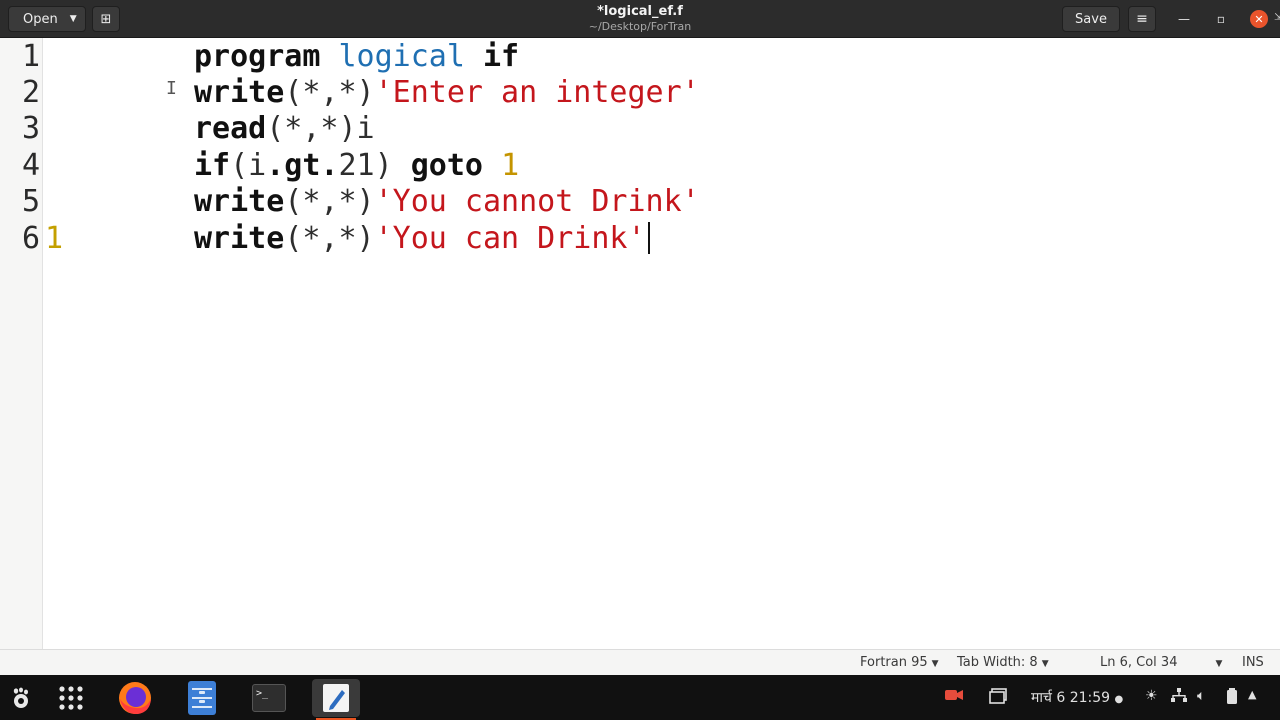  I want to click on new-tab-icon: ⊞, so click(106, 19).